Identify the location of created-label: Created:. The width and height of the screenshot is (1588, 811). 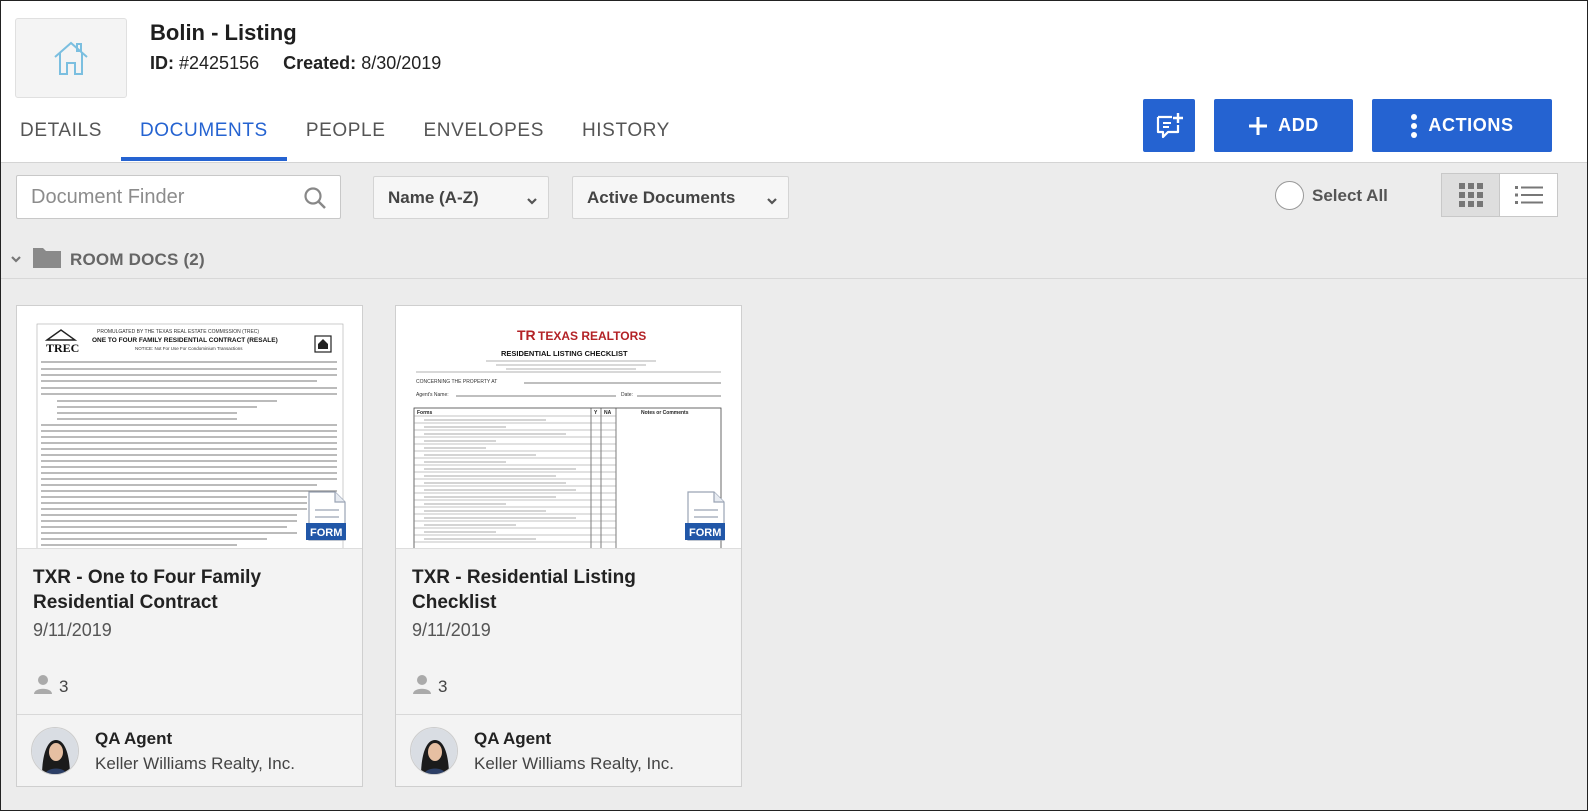
(320, 63).